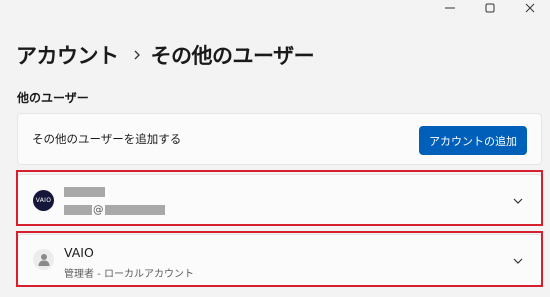  I want to click on maximize-icon, so click(490, 8).